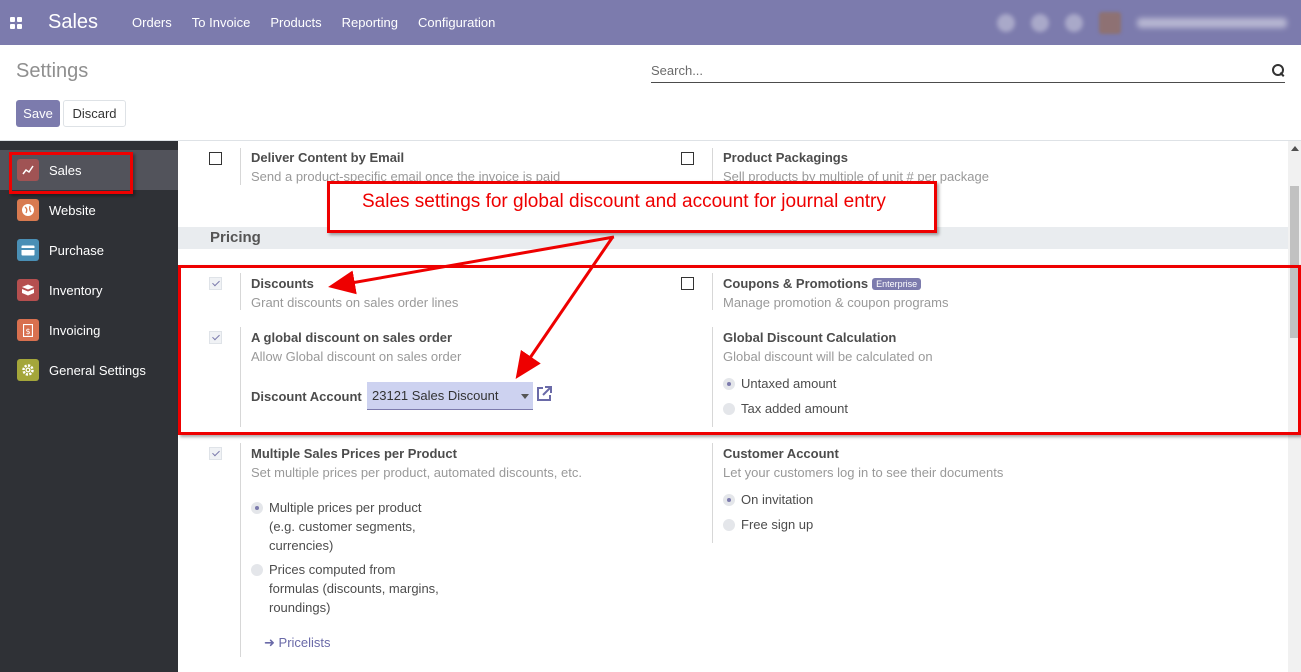 This screenshot has width=1301, height=672. What do you see at coordinates (28, 370) in the screenshot?
I see `gear-icon` at bounding box center [28, 370].